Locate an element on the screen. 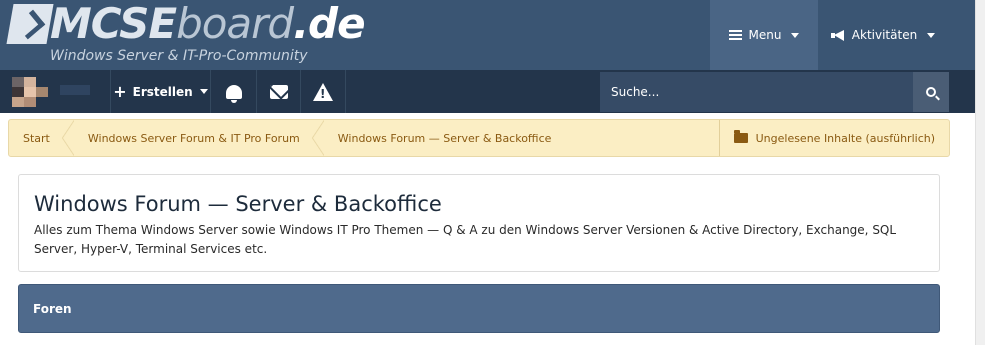 The image size is (985, 345). breadcrumb-current: Windows Forum — Server & Backoffice is located at coordinates (450, 138).